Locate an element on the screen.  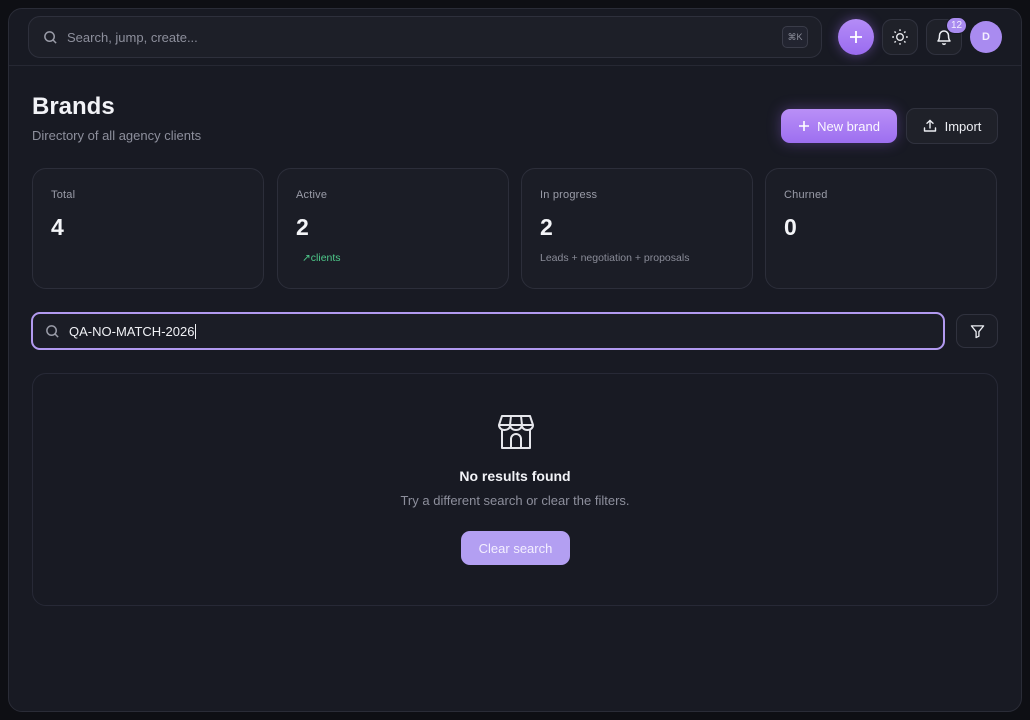
filter-button is located at coordinates (977, 331).